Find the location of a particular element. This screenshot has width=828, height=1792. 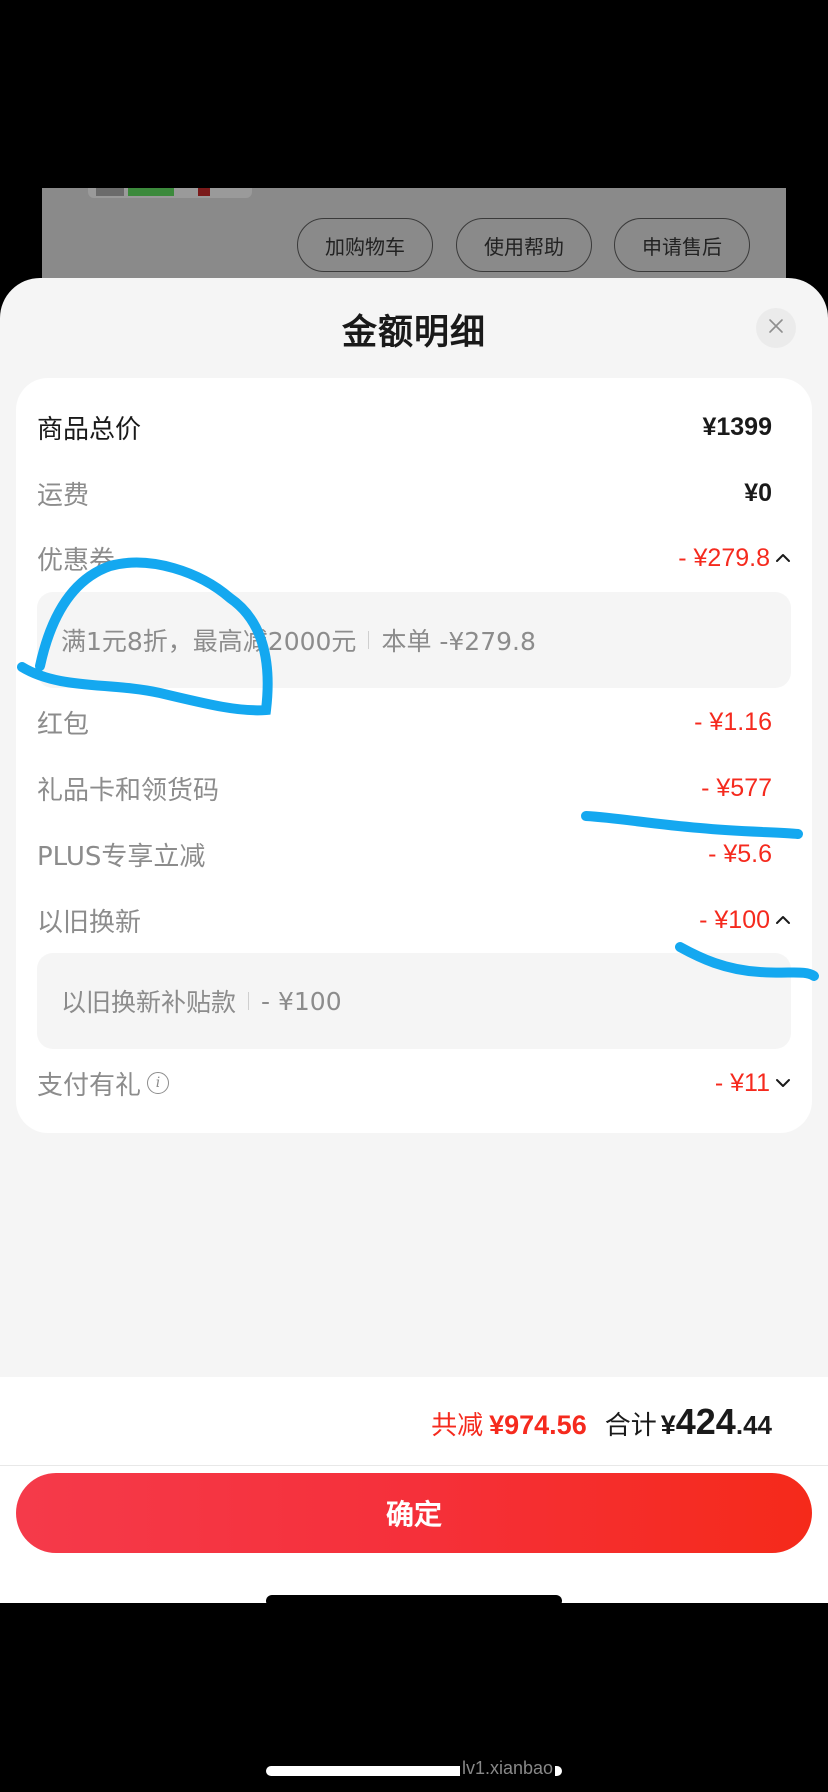

row-label: 红包 is located at coordinates (63, 724).